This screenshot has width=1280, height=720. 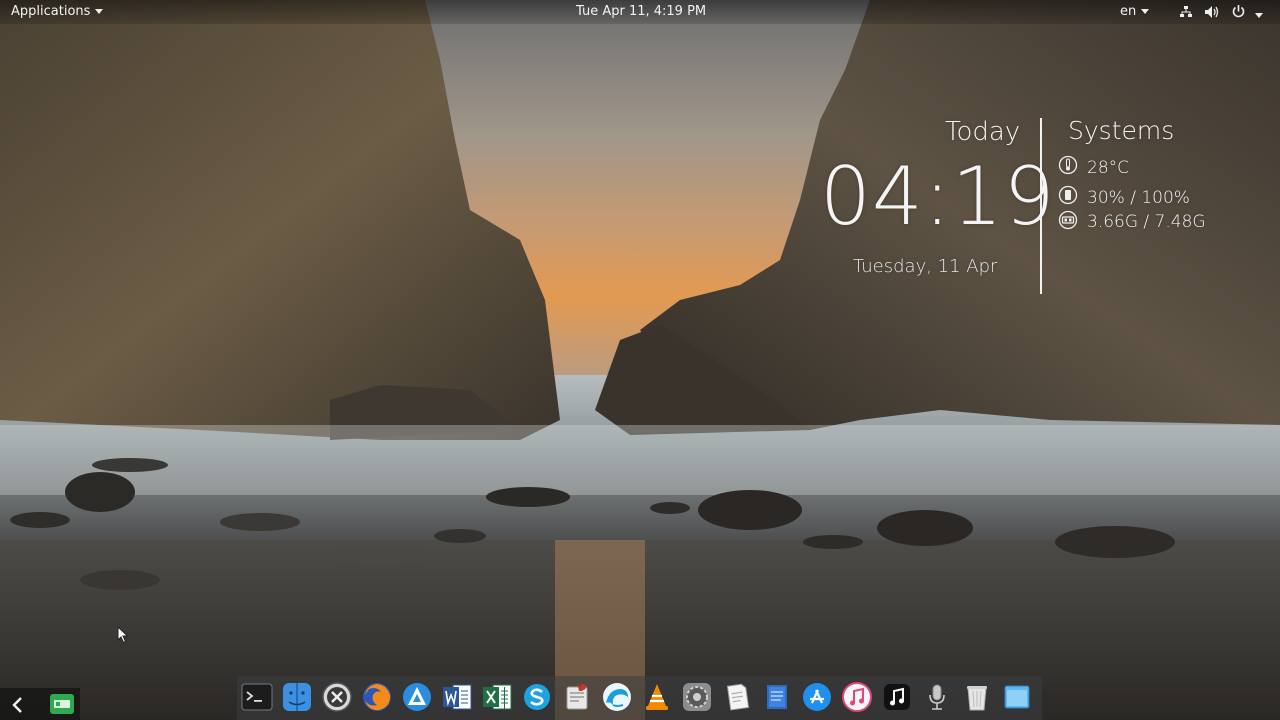 What do you see at coordinates (617, 697) in the screenshot?
I see `browser-wave-icon` at bounding box center [617, 697].